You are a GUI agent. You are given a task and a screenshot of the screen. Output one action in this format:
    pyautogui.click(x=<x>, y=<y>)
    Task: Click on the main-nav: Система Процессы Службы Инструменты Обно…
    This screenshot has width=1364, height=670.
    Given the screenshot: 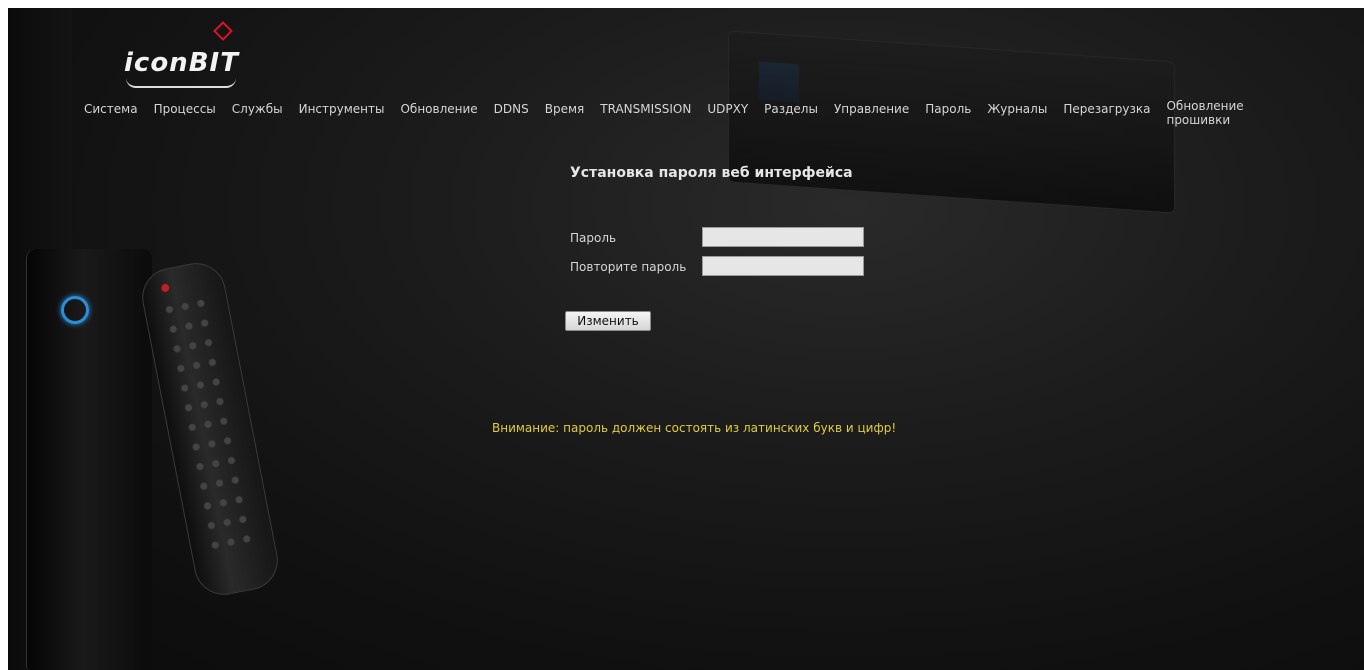 What is the action you would take?
    pyautogui.click(x=664, y=118)
    